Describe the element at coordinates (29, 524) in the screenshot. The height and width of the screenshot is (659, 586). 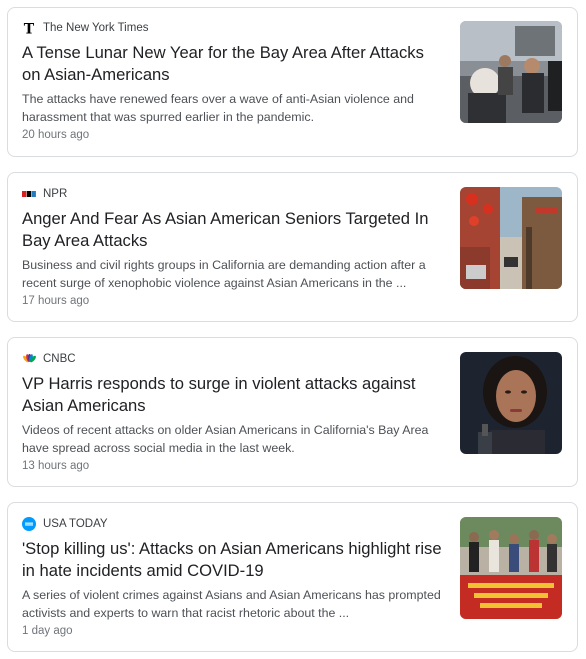
I see `usa-today-logo-icon` at that location.